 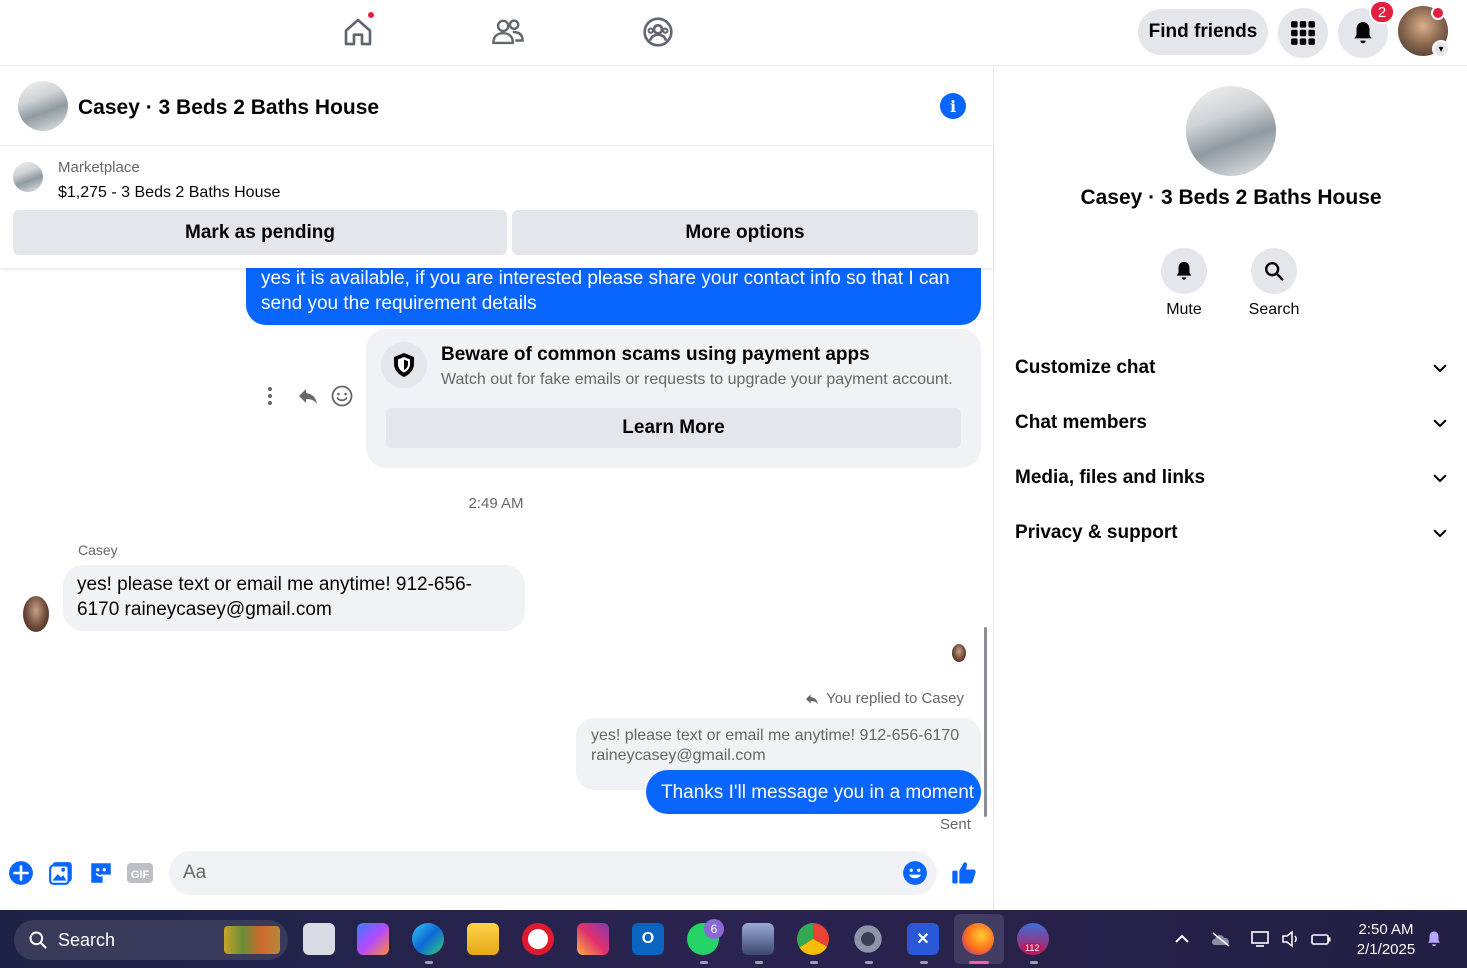 I want to click on groups-nav-button, so click(x=658, y=32).